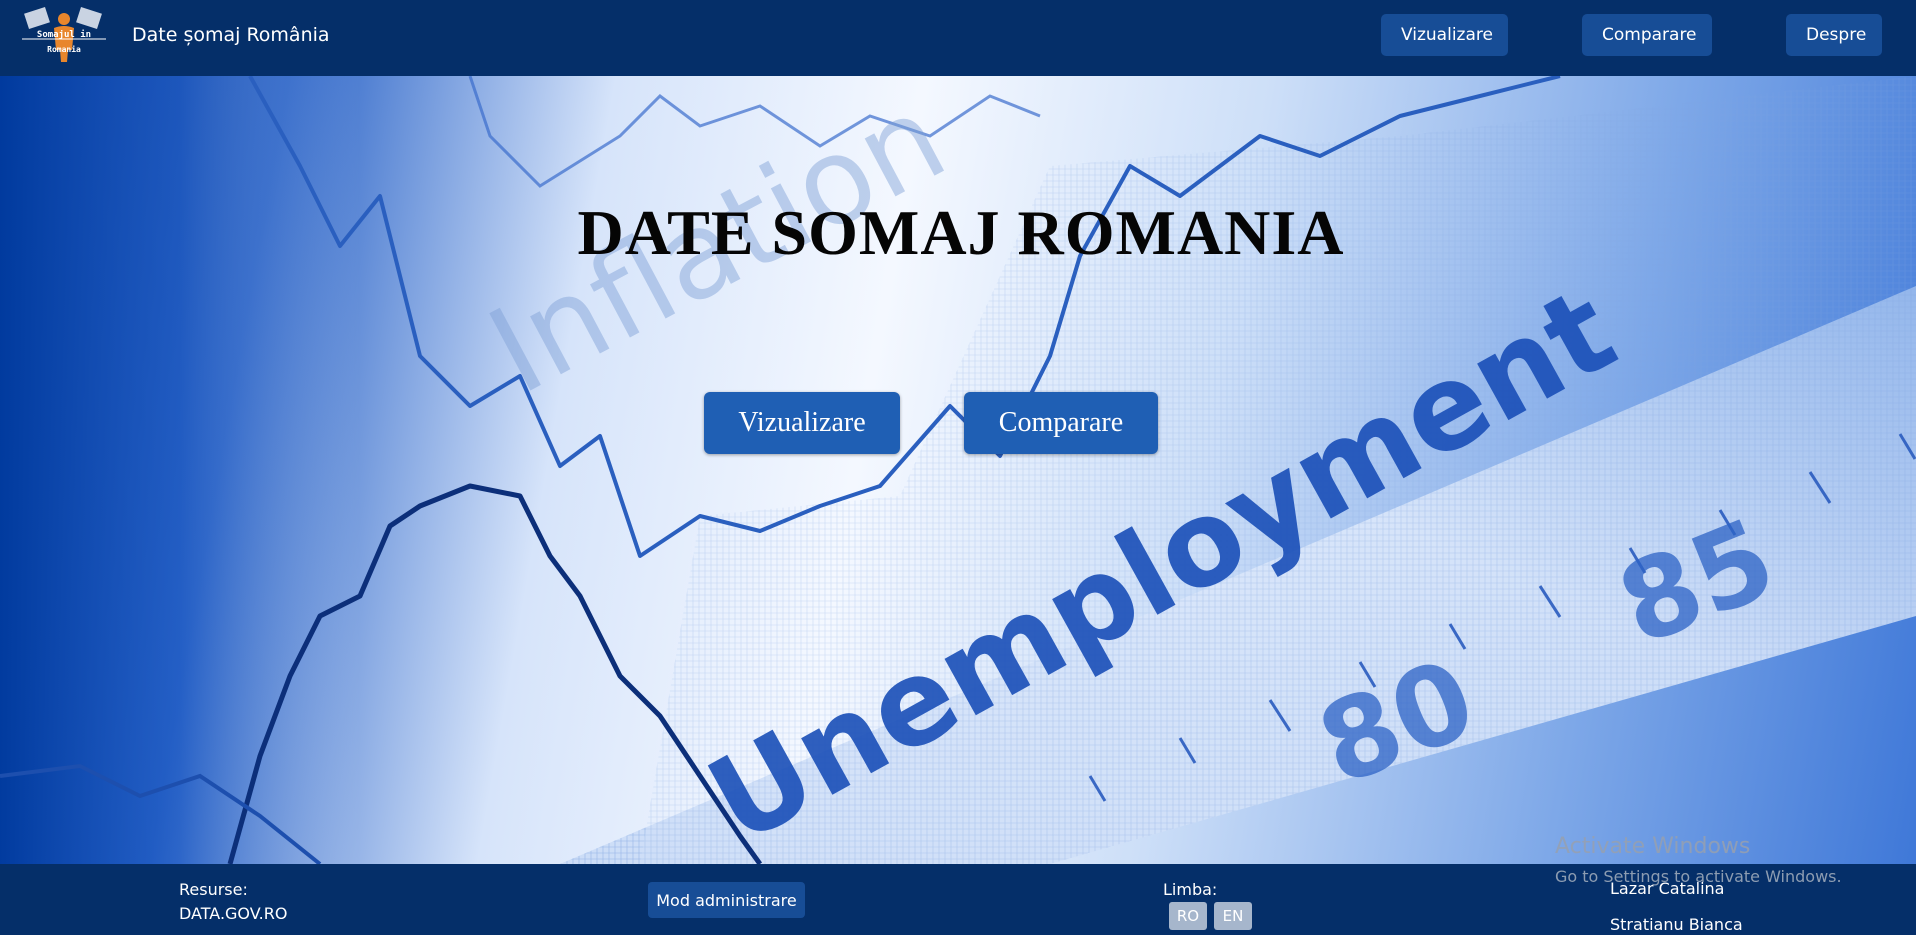  What do you see at coordinates (1188, 916) in the screenshot?
I see `language-ro-button: RO` at bounding box center [1188, 916].